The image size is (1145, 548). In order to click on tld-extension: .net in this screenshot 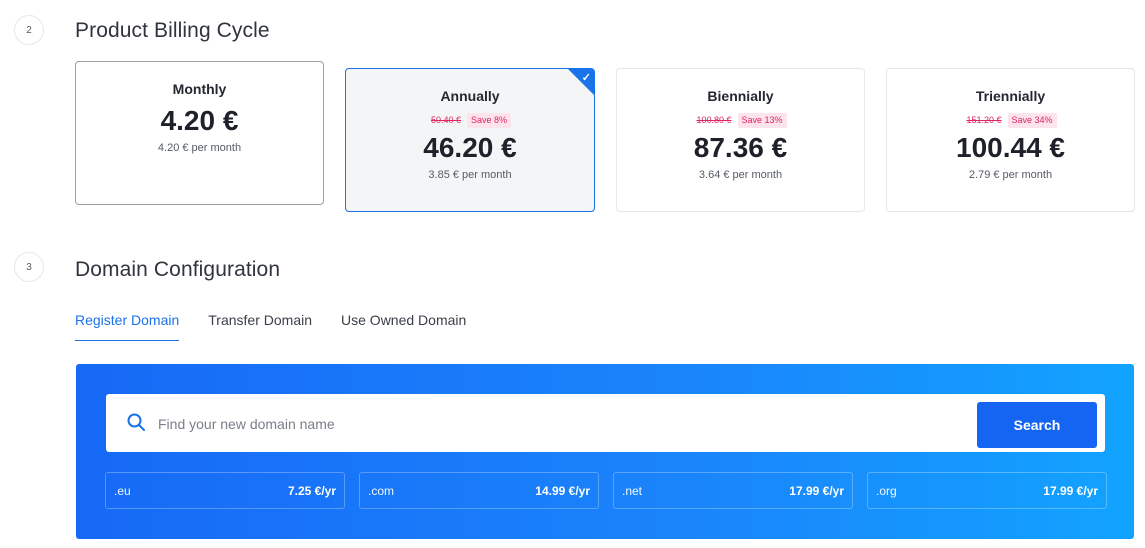, I will do `click(632, 490)`.